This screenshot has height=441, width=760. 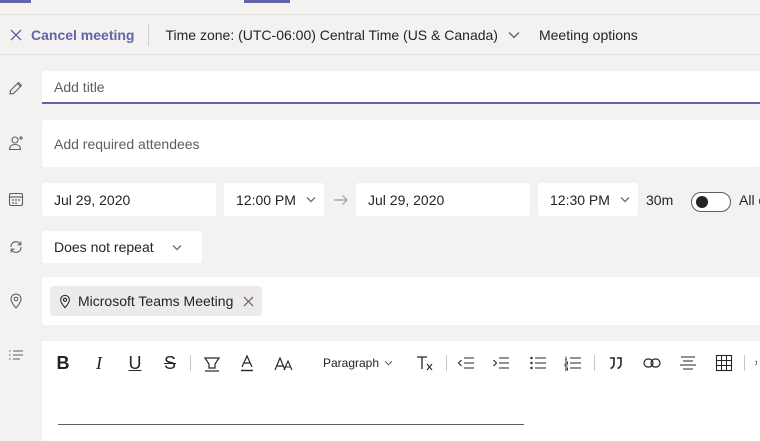 I want to click on attendees-placeholder: Add required attendees, so click(x=127, y=143).